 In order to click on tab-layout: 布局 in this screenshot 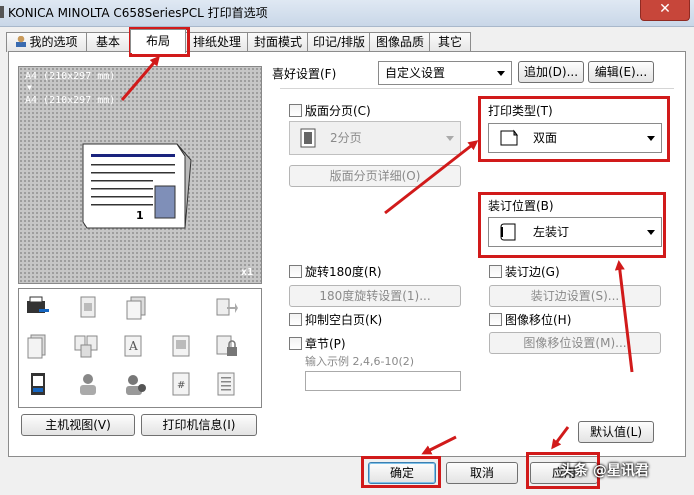, I will do `click(158, 41)`.